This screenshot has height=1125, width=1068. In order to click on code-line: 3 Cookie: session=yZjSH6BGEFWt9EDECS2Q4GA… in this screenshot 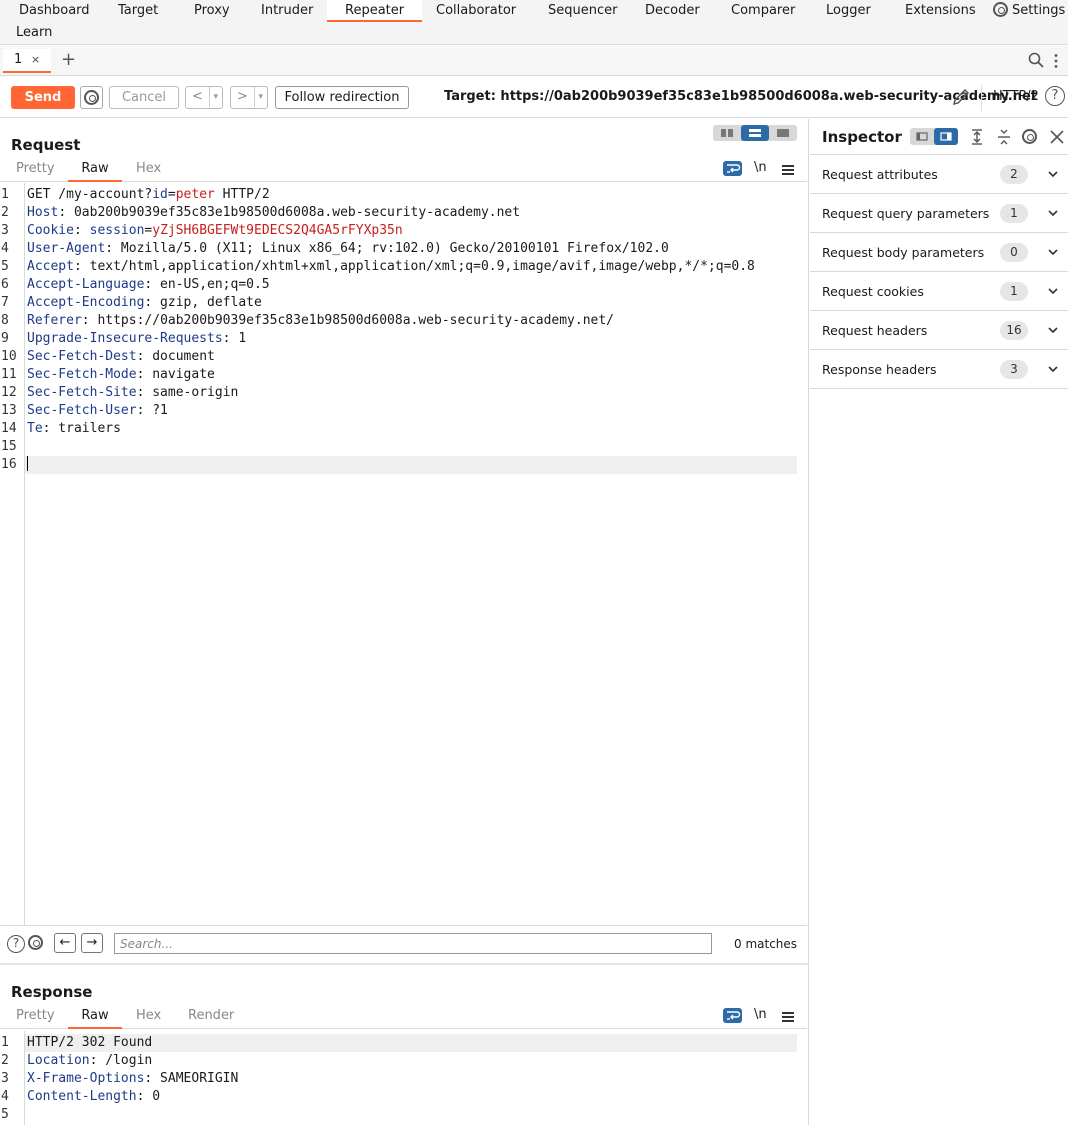, I will do `click(398, 231)`.